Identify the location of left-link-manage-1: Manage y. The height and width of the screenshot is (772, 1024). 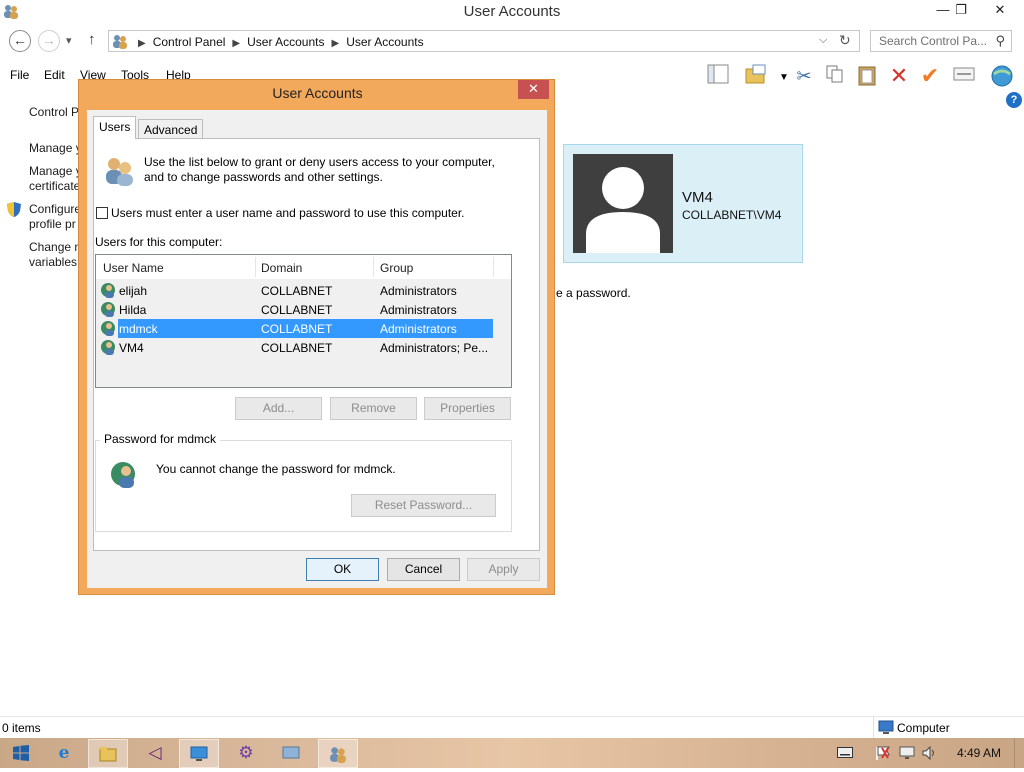
(55, 148).